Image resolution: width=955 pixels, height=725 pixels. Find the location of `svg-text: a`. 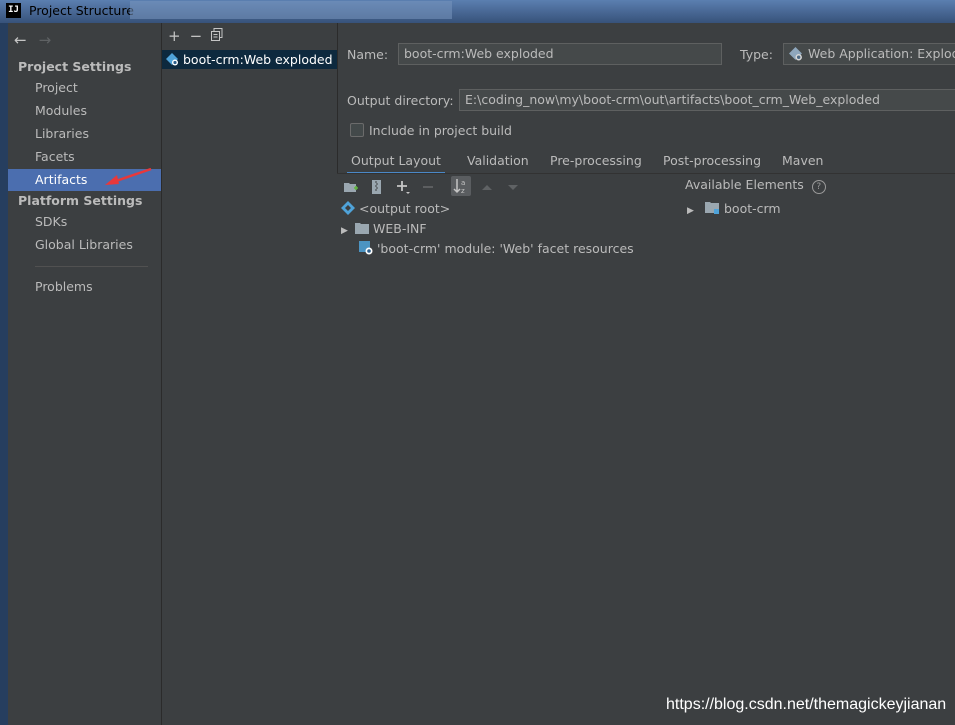

svg-text: a is located at coordinates (463, 183).